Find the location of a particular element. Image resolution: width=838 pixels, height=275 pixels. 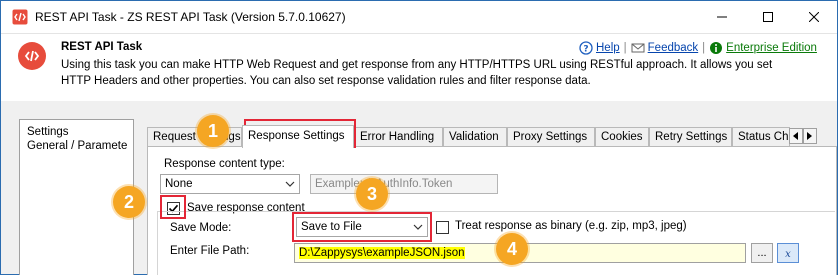

response-filter-input: Example: $.AuthInfo.Token is located at coordinates (404, 184).